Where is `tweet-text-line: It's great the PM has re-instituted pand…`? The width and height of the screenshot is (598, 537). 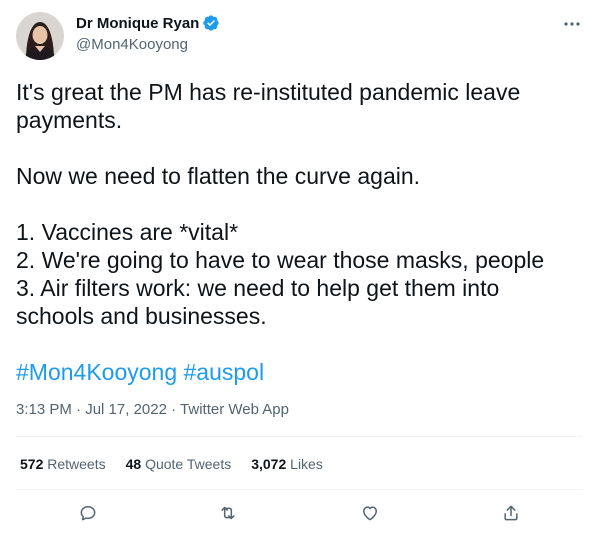 tweet-text-line: It's great the PM has re-instituted pand… is located at coordinates (268, 92).